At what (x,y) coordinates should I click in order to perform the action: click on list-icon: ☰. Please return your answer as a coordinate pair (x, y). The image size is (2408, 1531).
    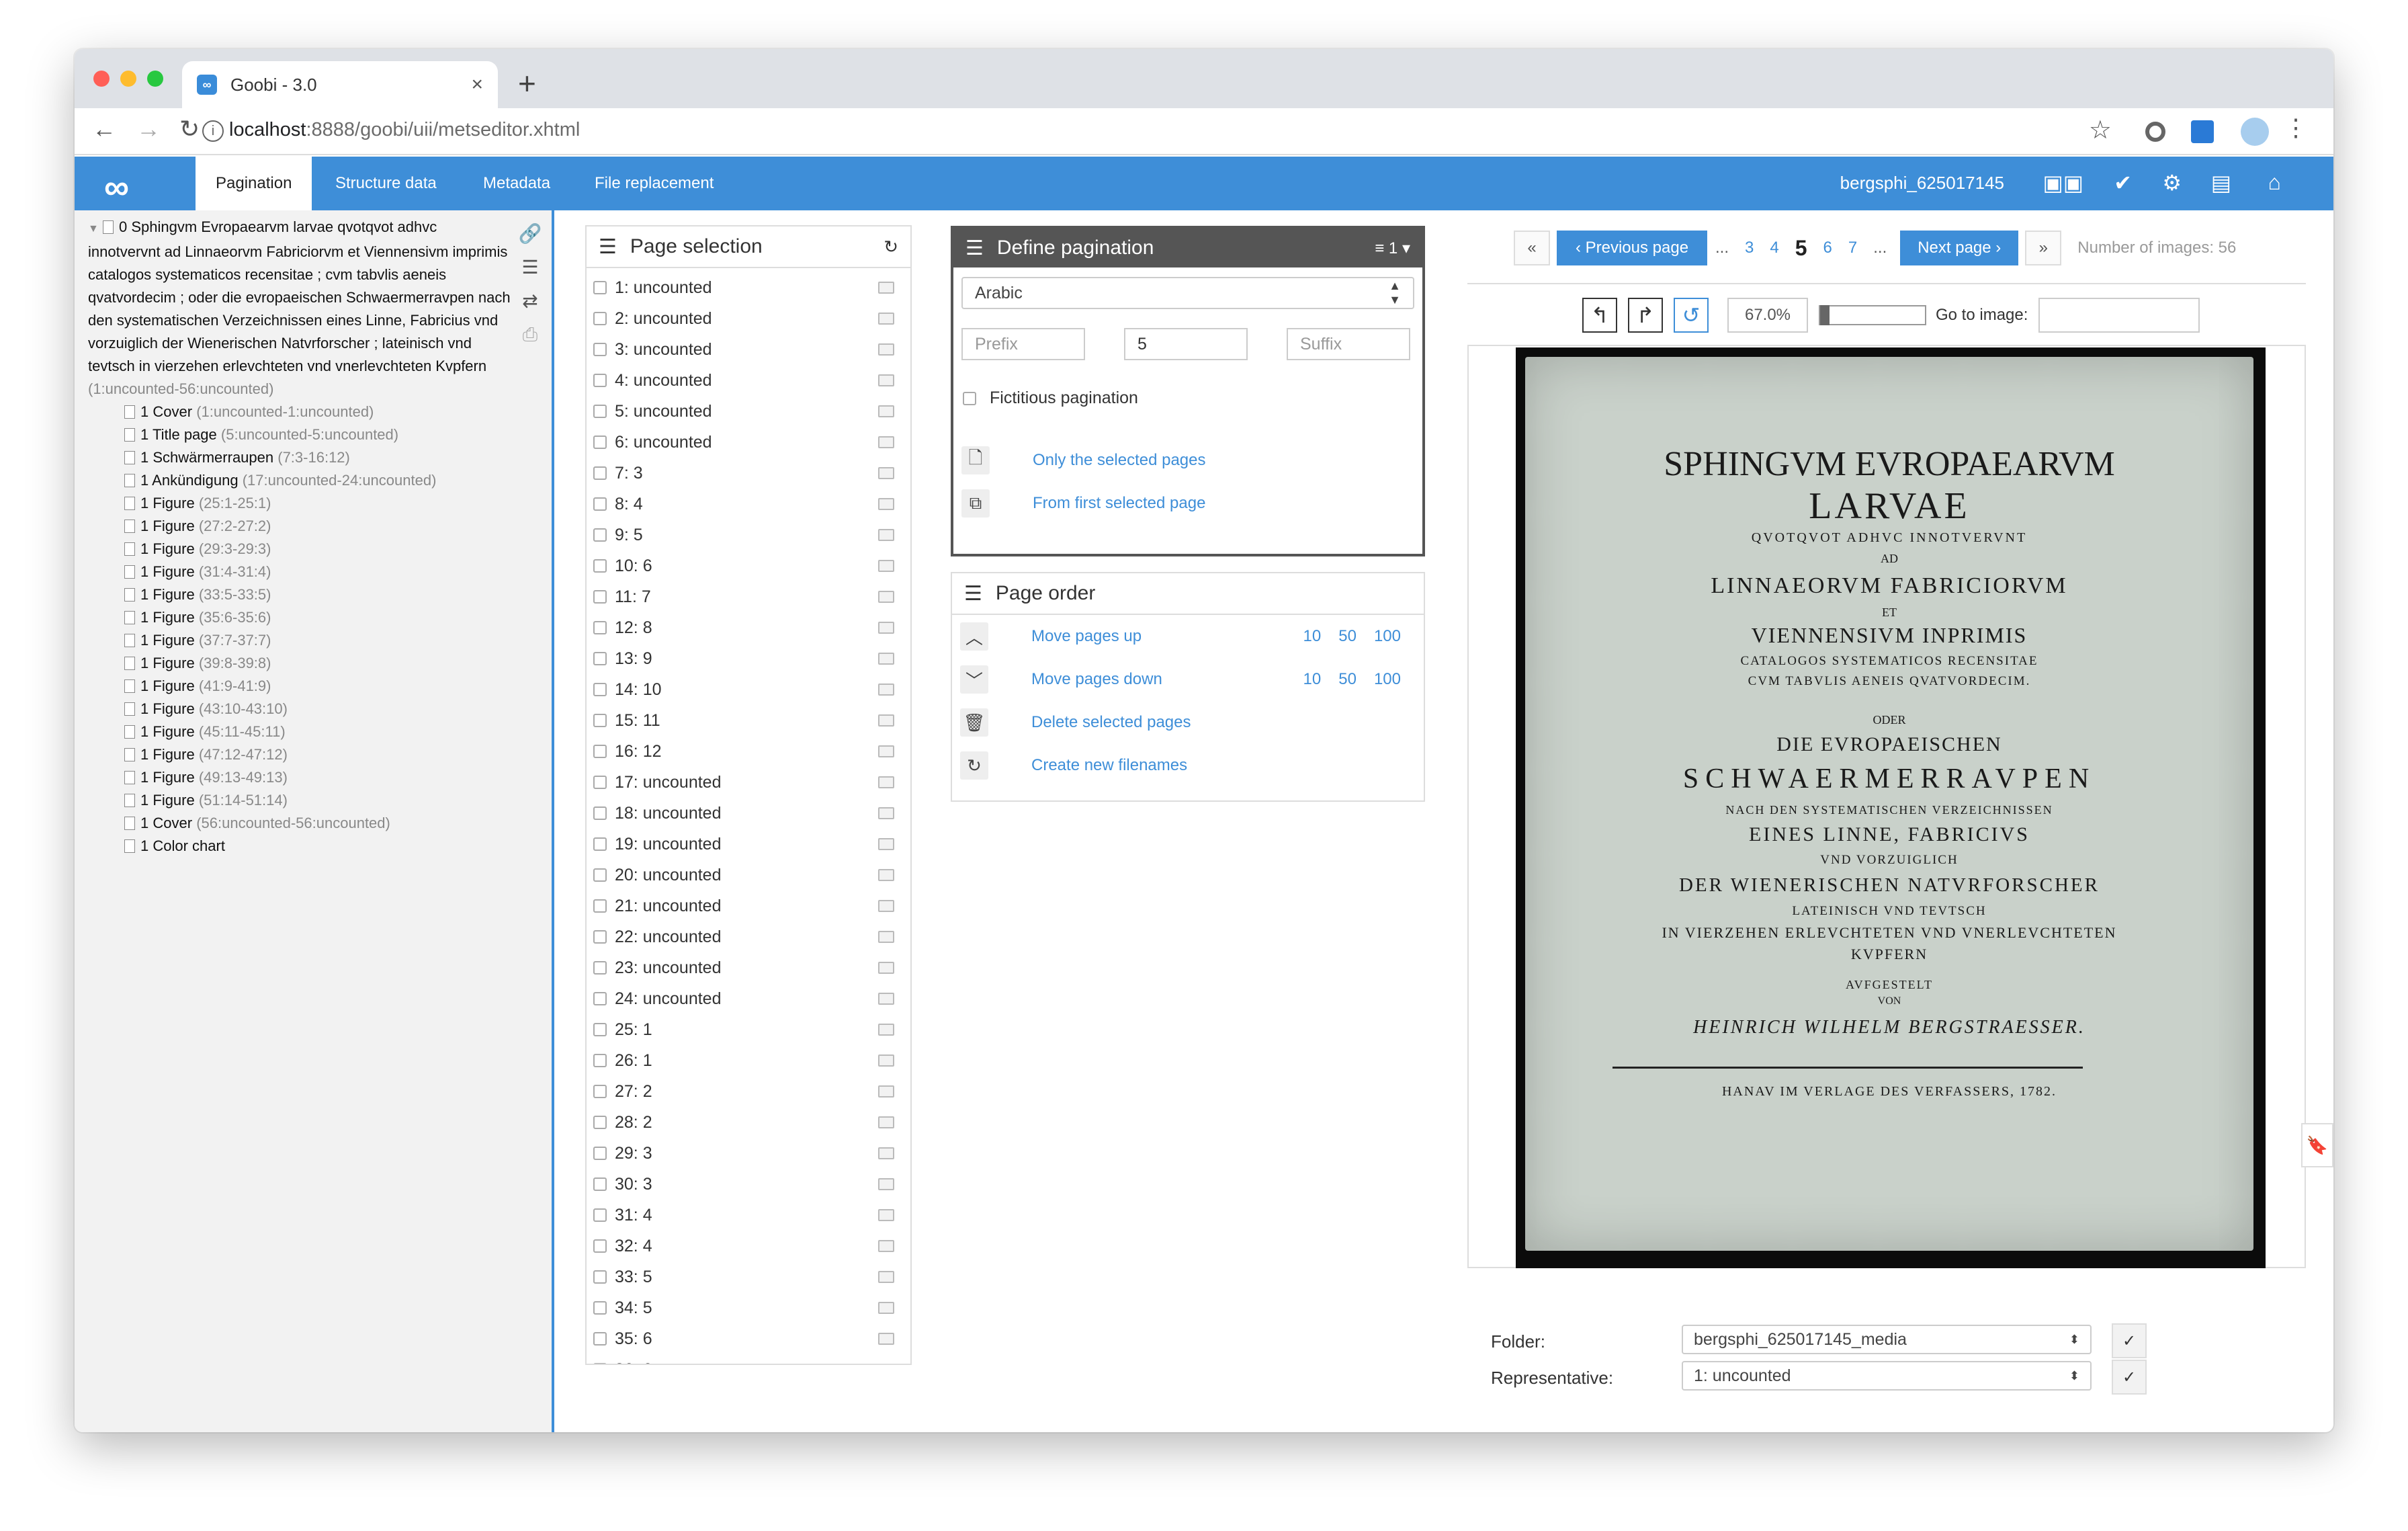
    Looking at the image, I should click on (530, 267).